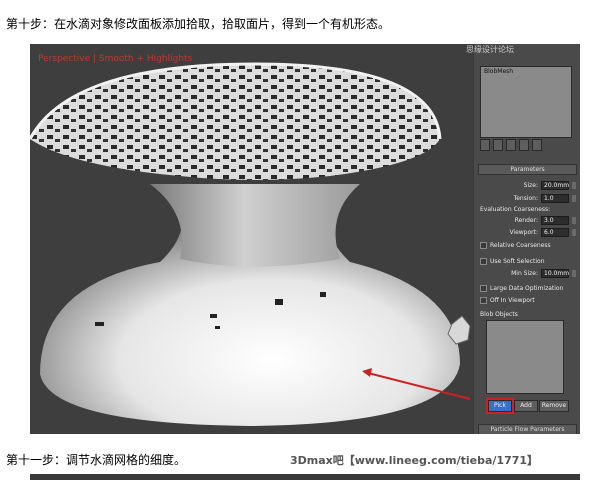 The width and height of the screenshot is (603, 480). What do you see at coordinates (555, 185) in the screenshot?
I see `size-field: 20.0mm` at bounding box center [555, 185].